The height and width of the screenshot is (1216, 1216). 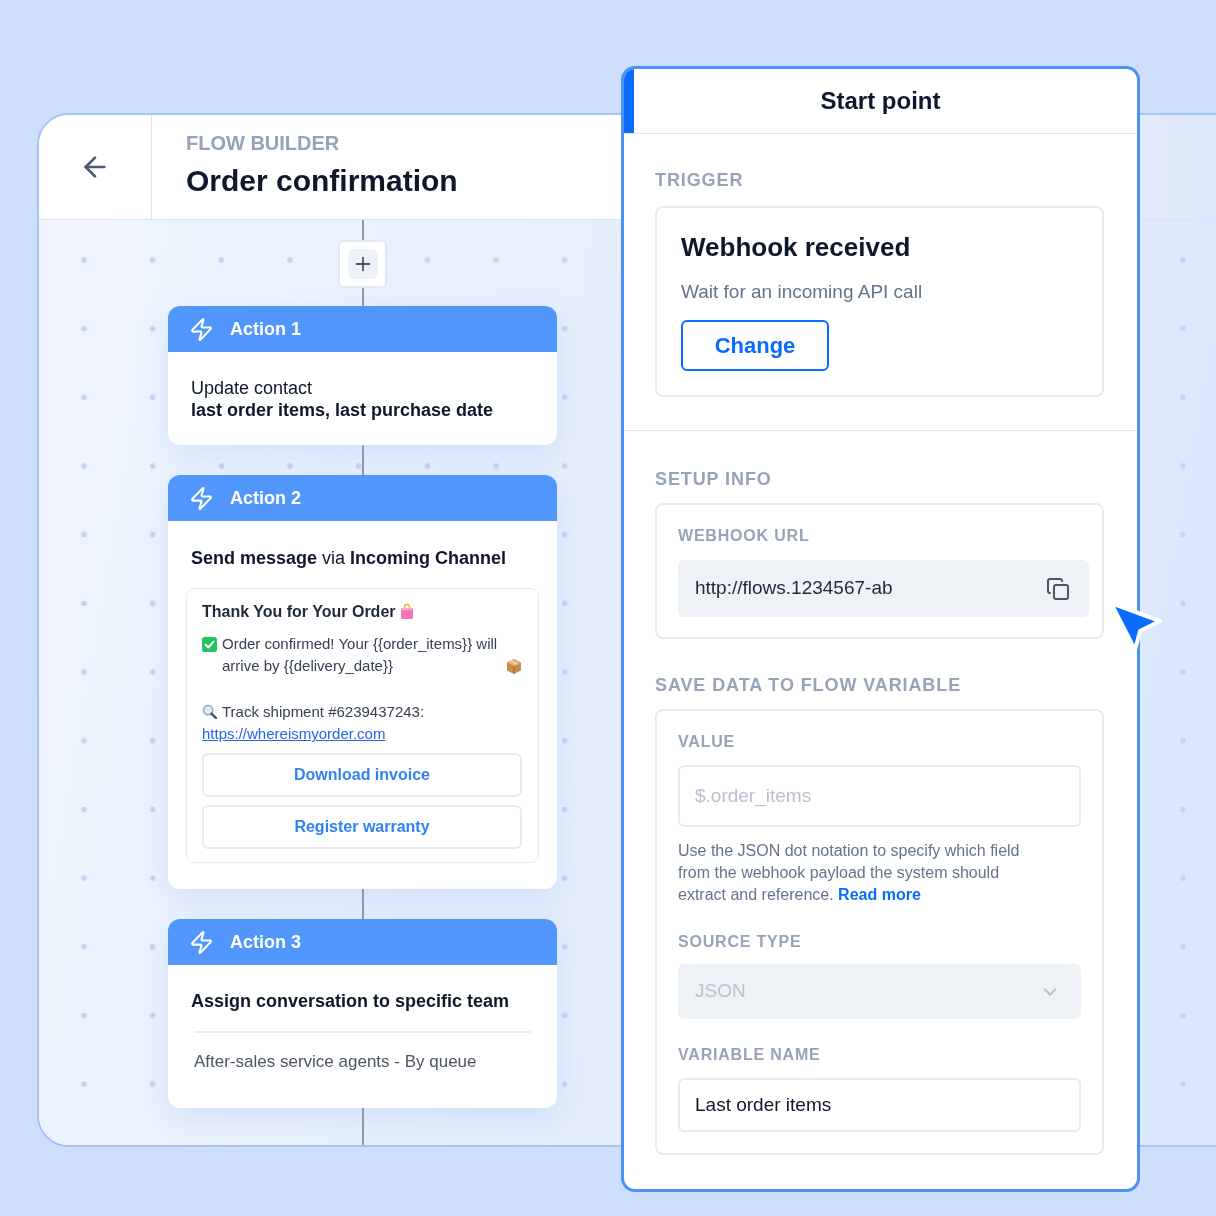 I want to click on plus-icon, so click(x=362, y=264).